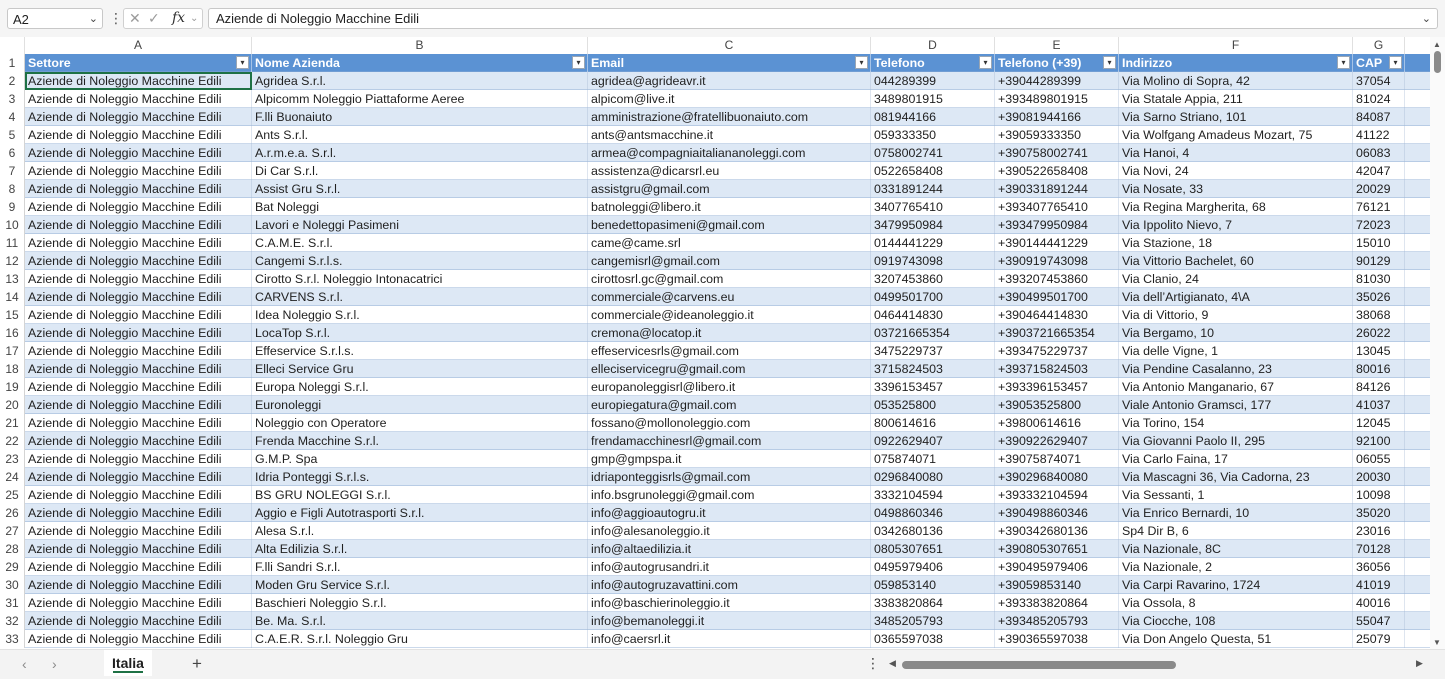  Describe the element at coordinates (1379, 207) in the screenshot. I see `table-cell: 76121` at that location.